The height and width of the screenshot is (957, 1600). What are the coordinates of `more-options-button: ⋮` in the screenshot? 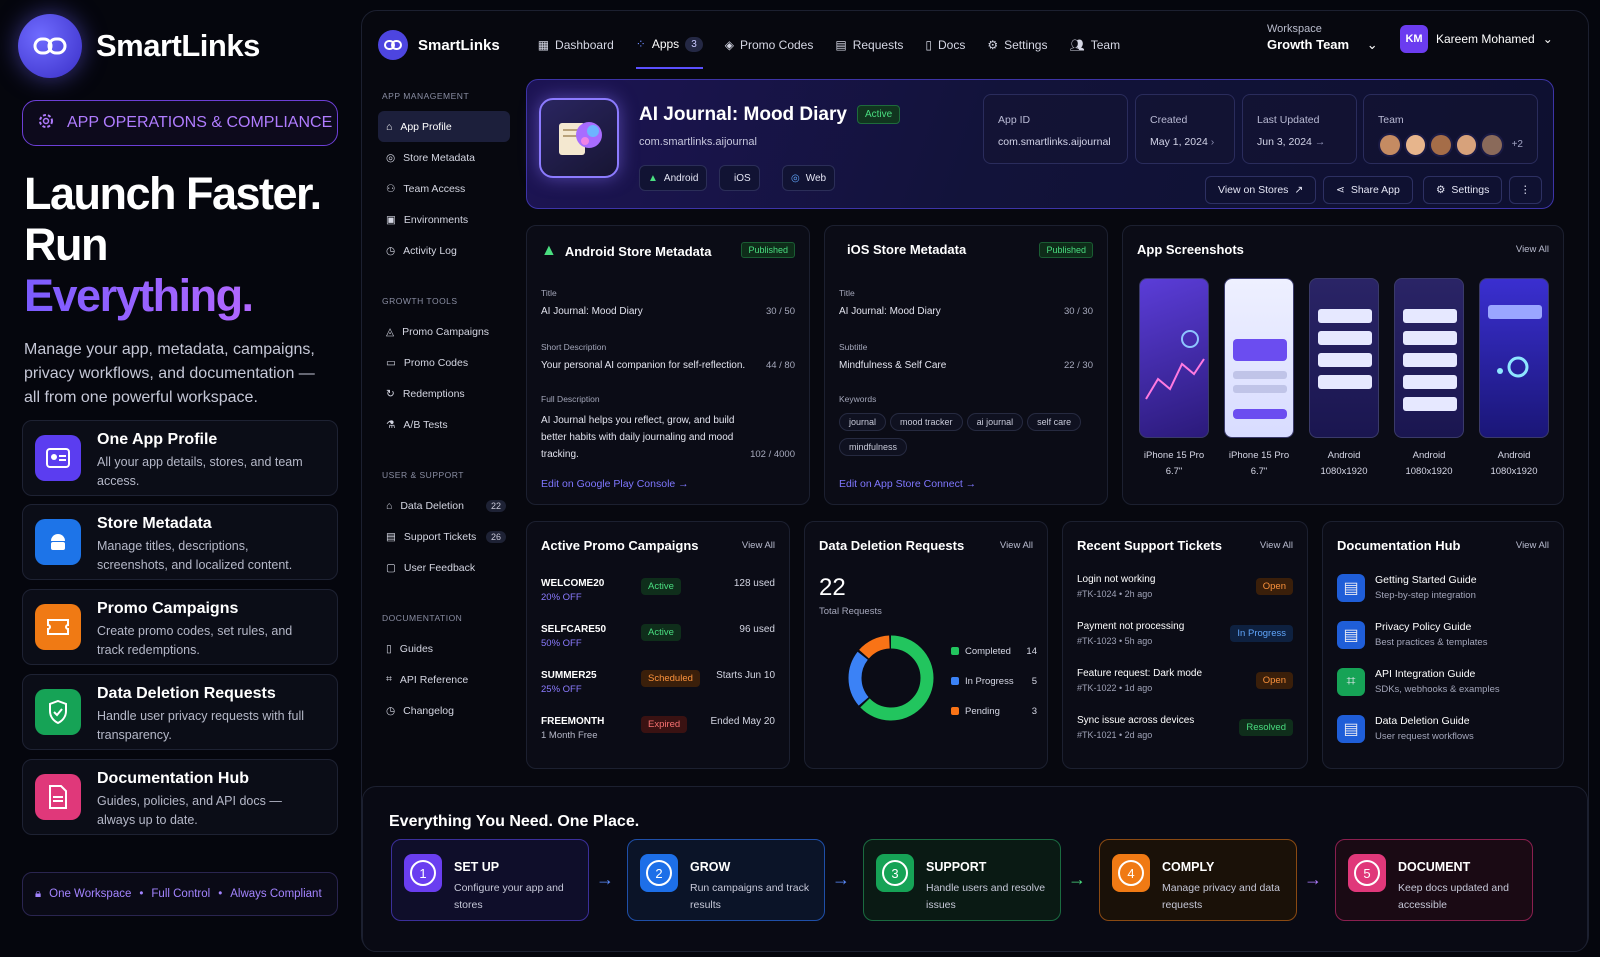 It's located at (1525, 190).